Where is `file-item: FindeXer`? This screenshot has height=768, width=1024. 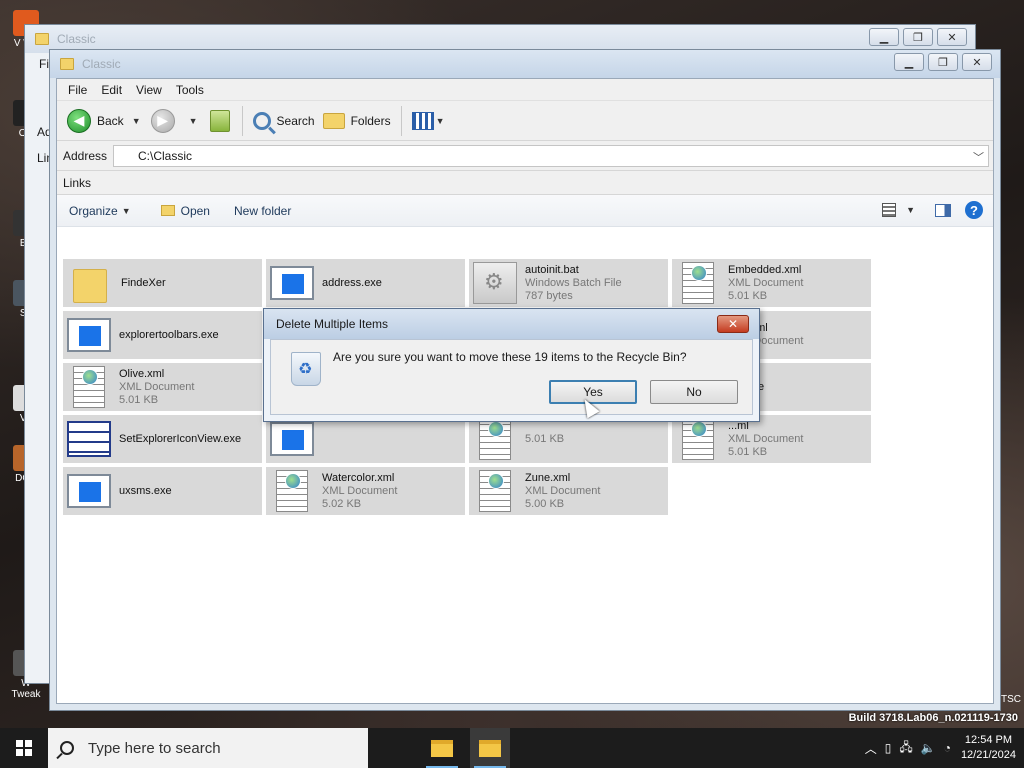 file-item: FindeXer is located at coordinates (162, 283).